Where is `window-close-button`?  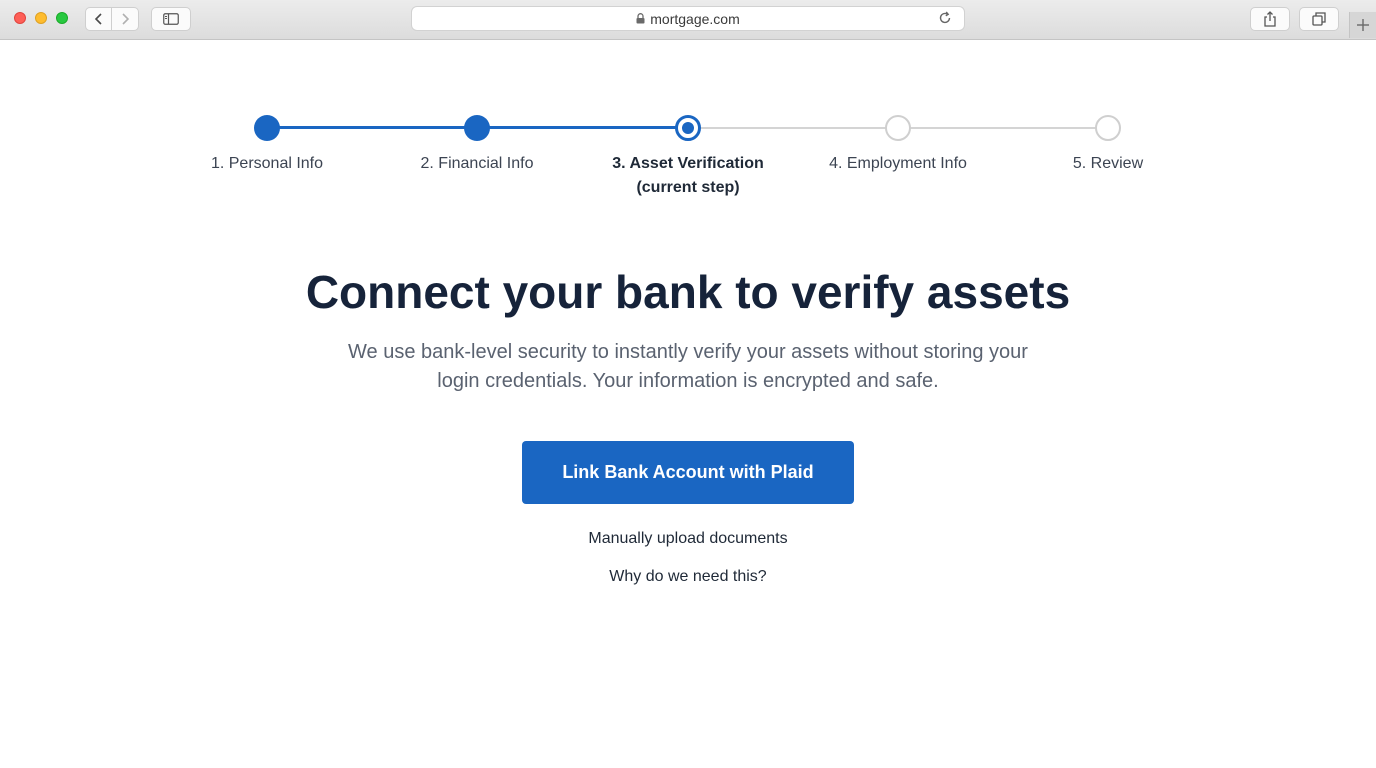
window-close-button is located at coordinates (20, 18).